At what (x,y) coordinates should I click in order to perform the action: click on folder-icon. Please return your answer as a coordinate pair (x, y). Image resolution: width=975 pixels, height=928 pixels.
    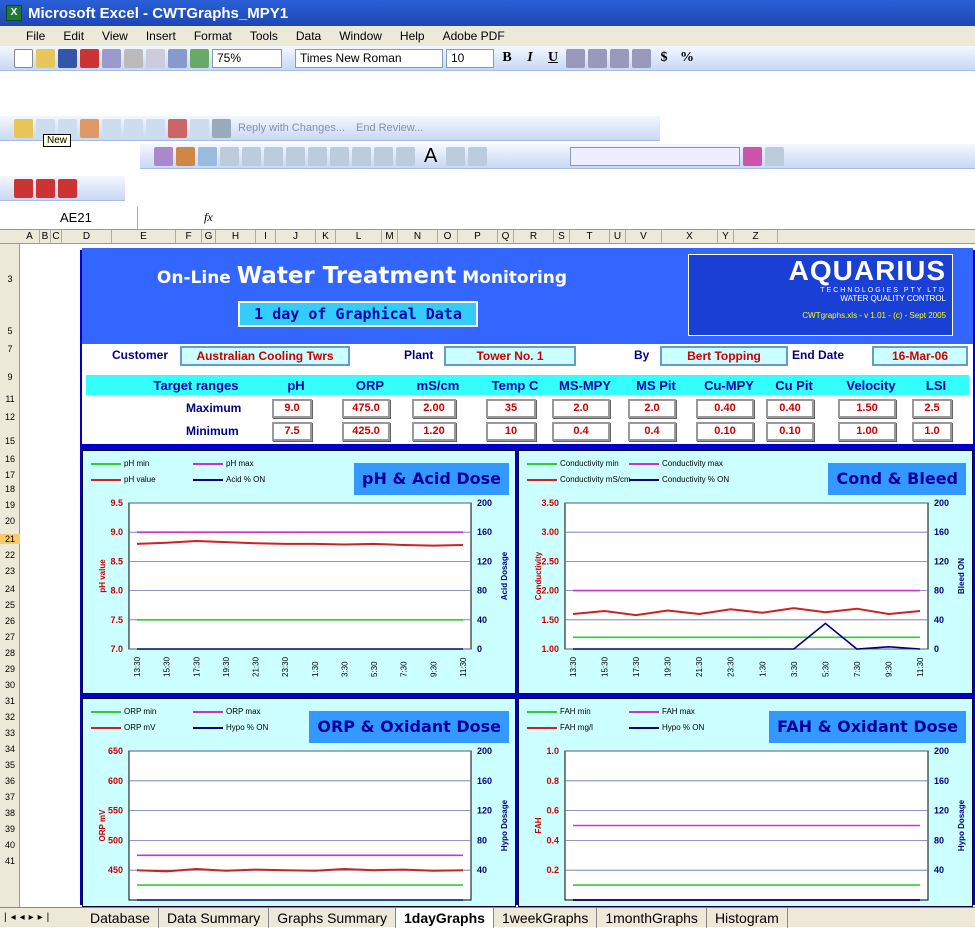
    Looking at the image, I should click on (23, 128).